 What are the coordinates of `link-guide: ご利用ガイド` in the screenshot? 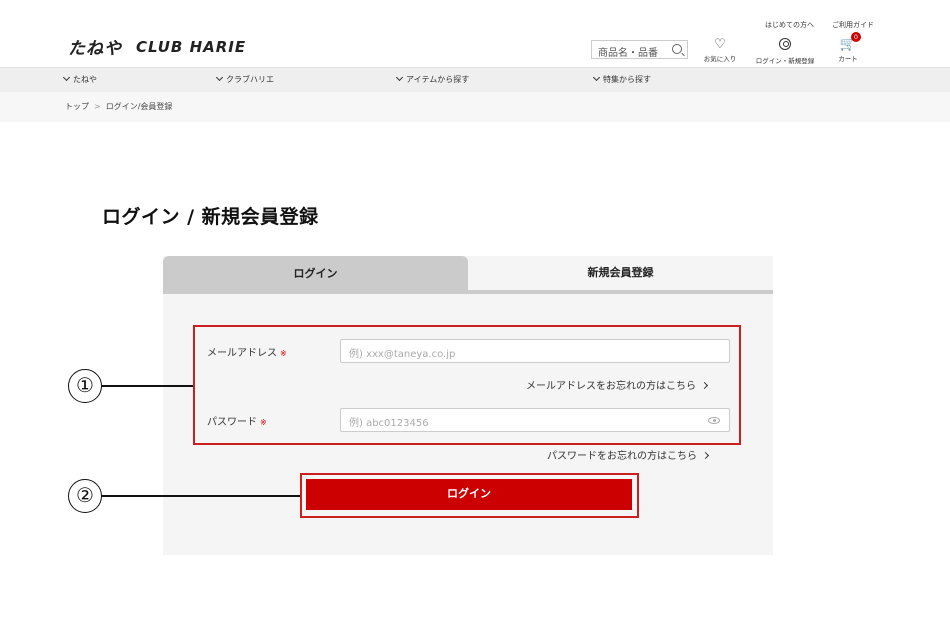 It's located at (853, 25).